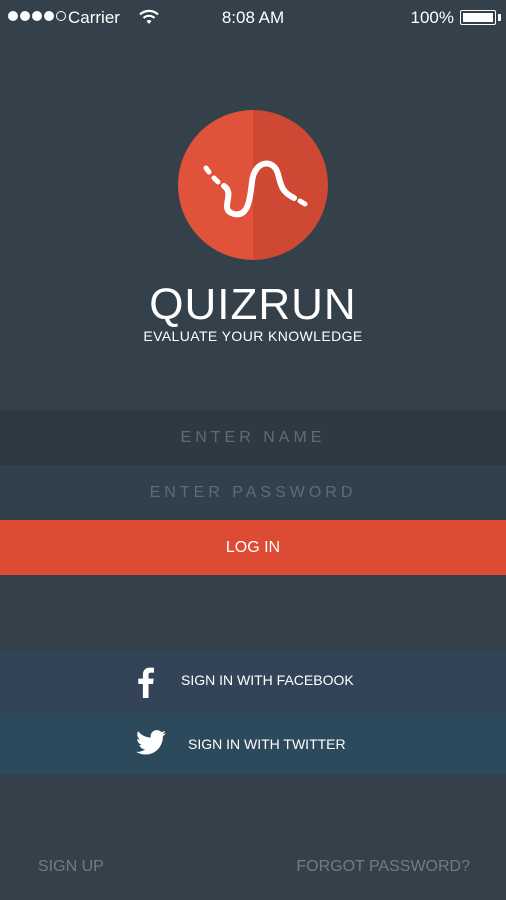 Image resolution: width=506 pixels, height=900 pixels. I want to click on password-input, so click(253, 492).